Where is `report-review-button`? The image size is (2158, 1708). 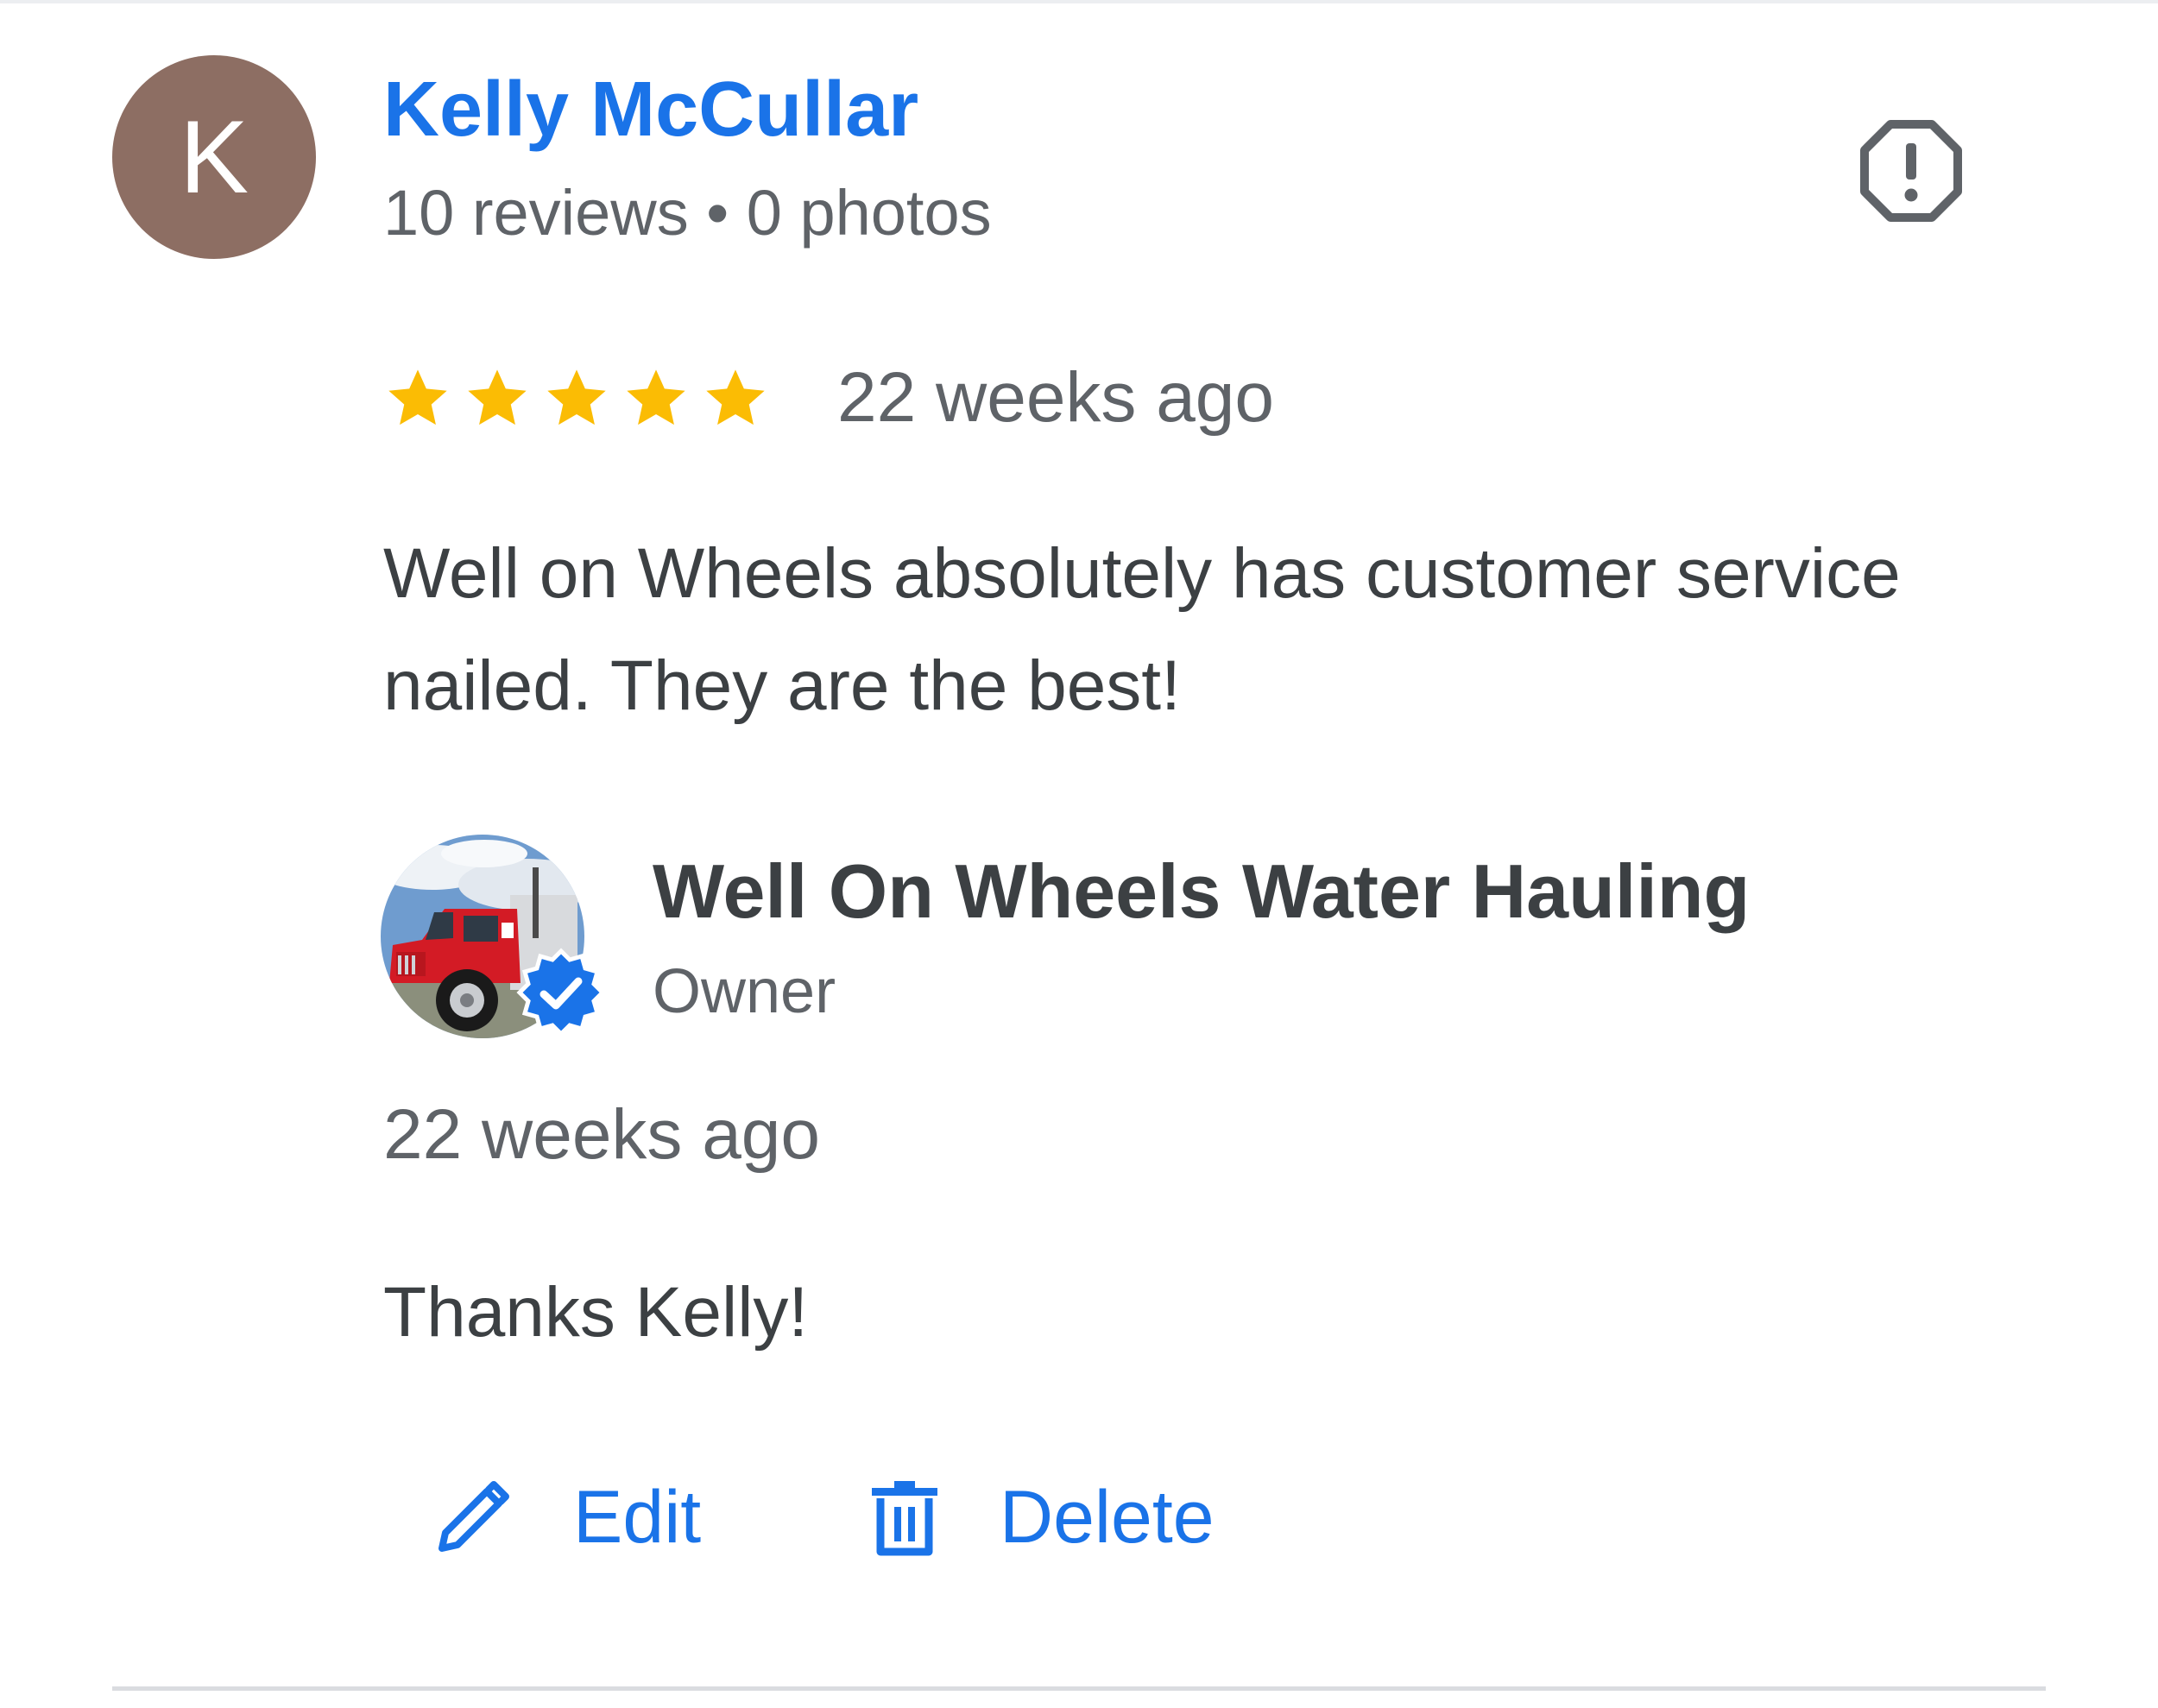
report-review-button is located at coordinates (1911, 170).